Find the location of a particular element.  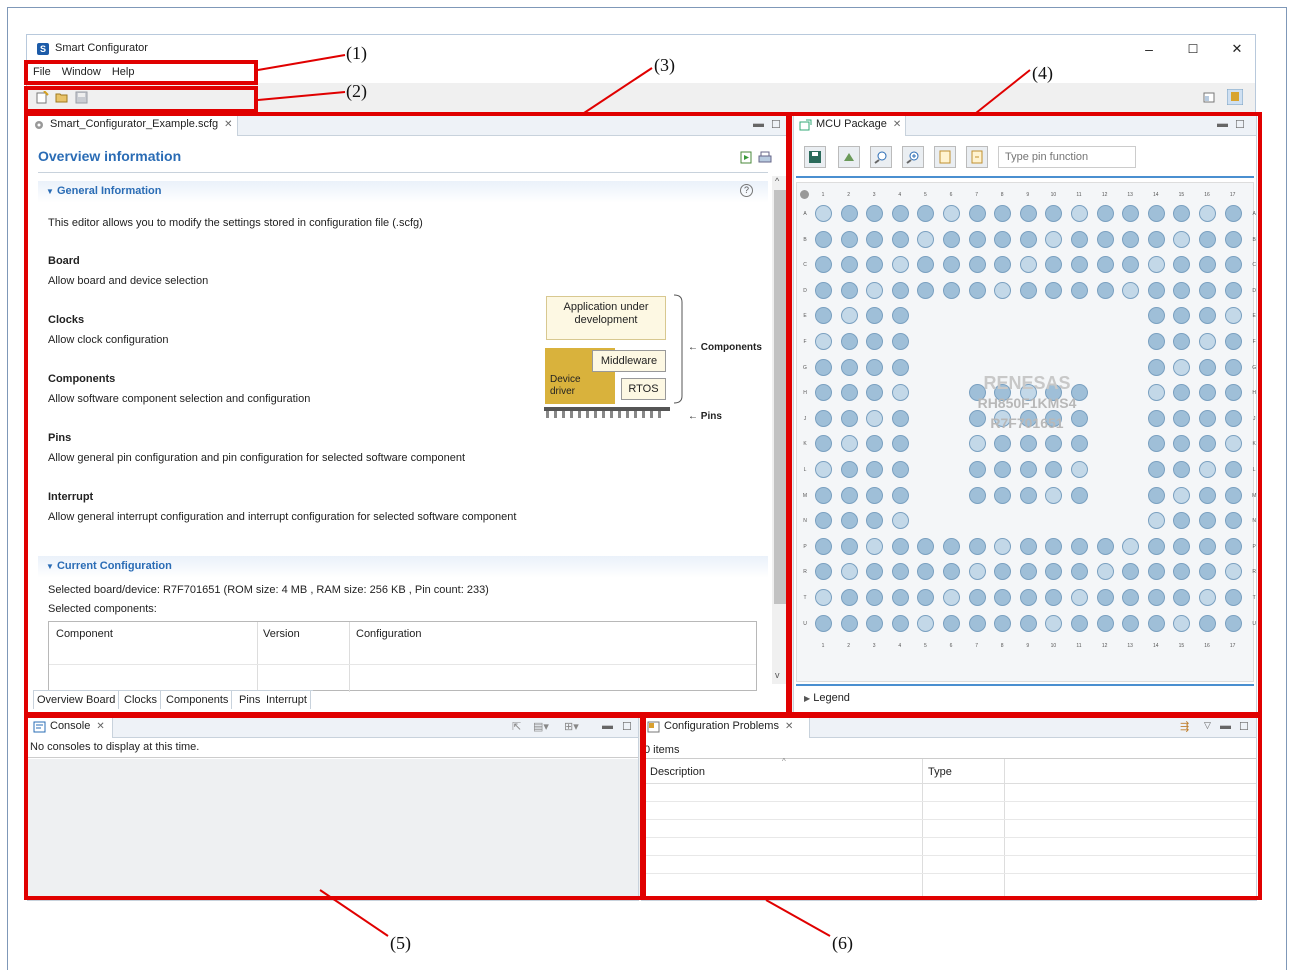

app-icon: S is located at coordinates (43, 49).